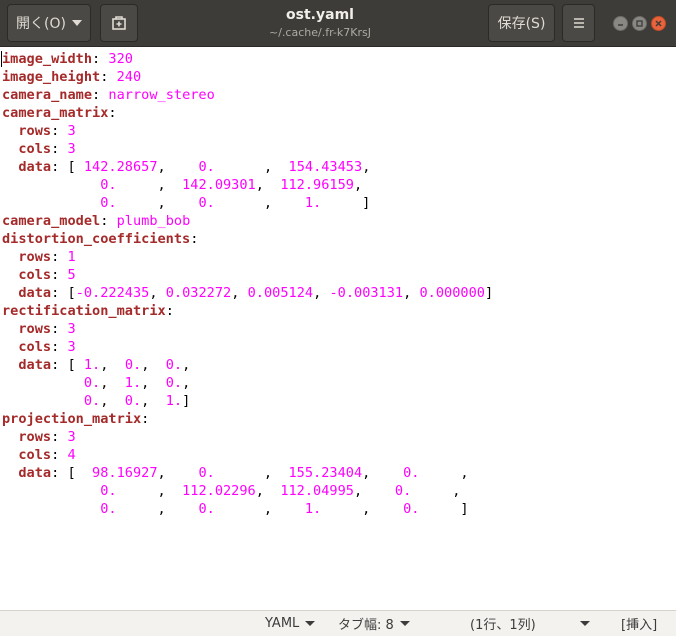 Image resolution: width=676 pixels, height=636 pixels. What do you see at coordinates (320, 15) in the screenshot?
I see `window-title: ost.yaml` at bounding box center [320, 15].